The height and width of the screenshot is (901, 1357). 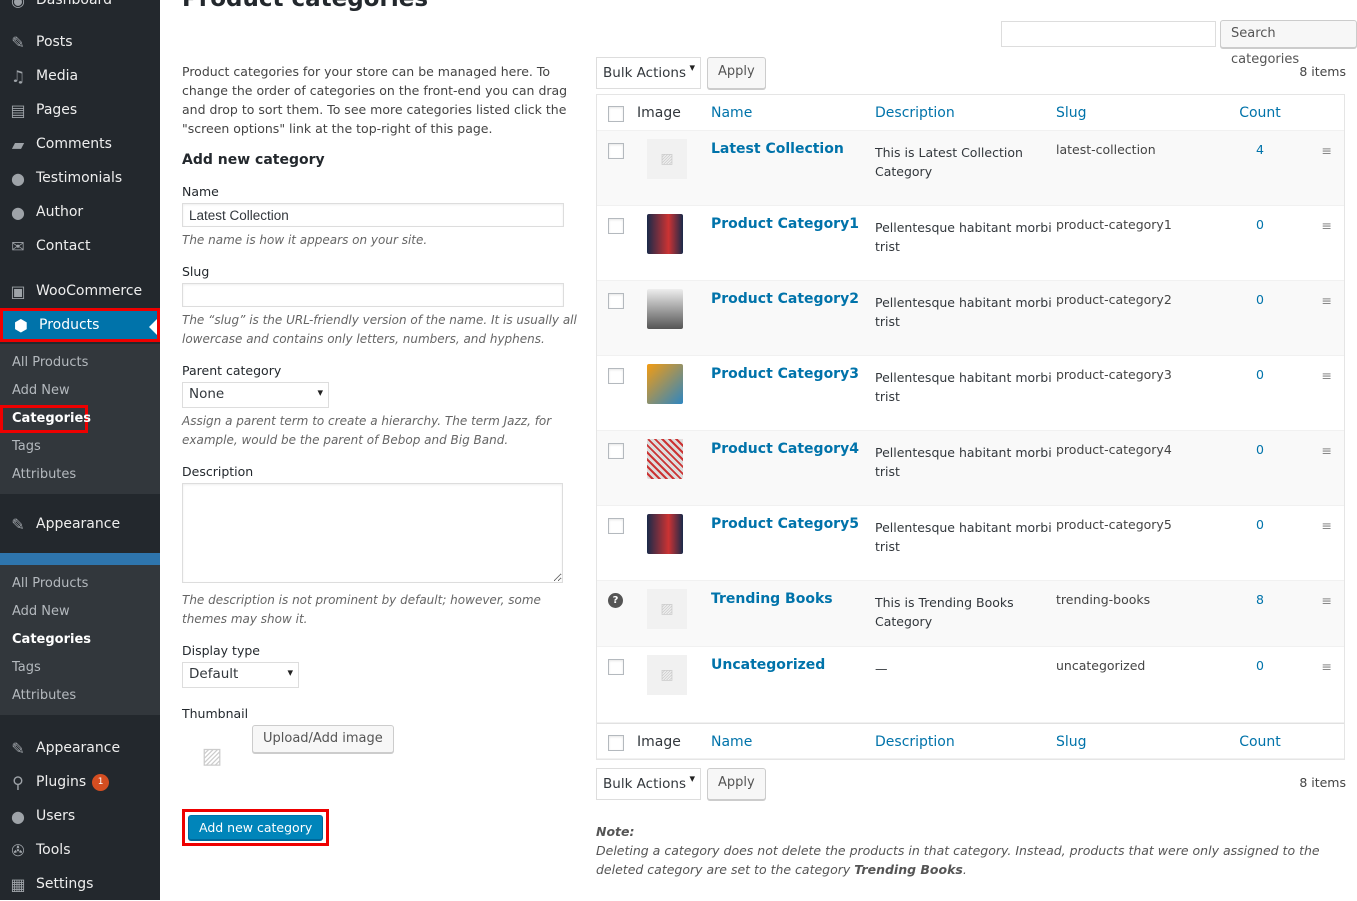 I want to click on apply-button-bottom: Apply, so click(x=736, y=784).